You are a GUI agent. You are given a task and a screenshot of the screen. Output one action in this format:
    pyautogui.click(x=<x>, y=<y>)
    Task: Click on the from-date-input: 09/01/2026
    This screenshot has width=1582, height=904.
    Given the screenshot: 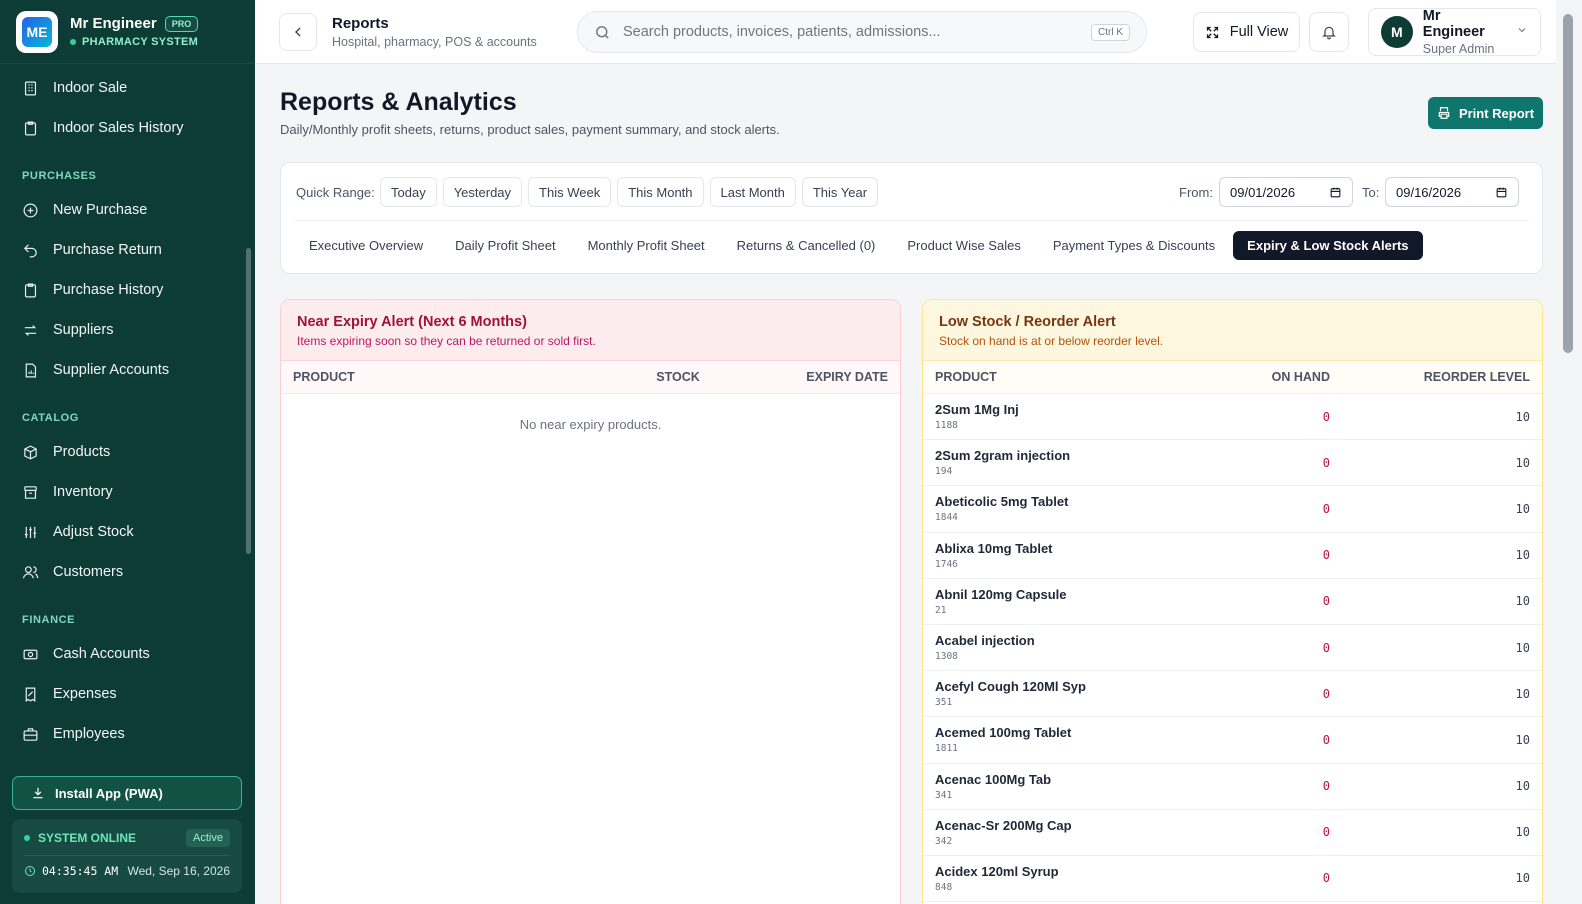 What is the action you would take?
    pyautogui.click(x=1286, y=192)
    